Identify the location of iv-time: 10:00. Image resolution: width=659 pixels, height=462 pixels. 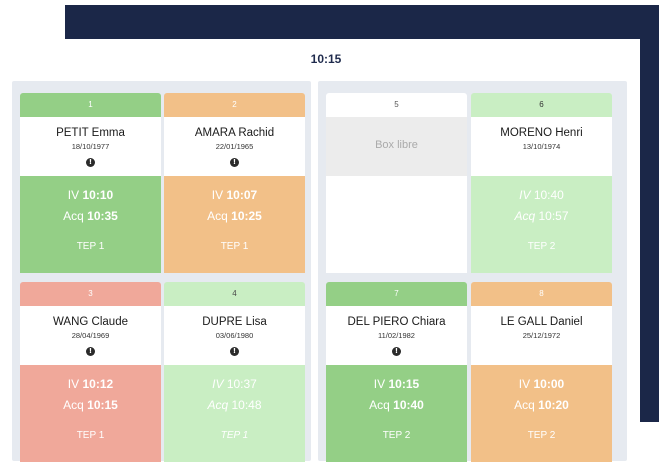
(549, 384).